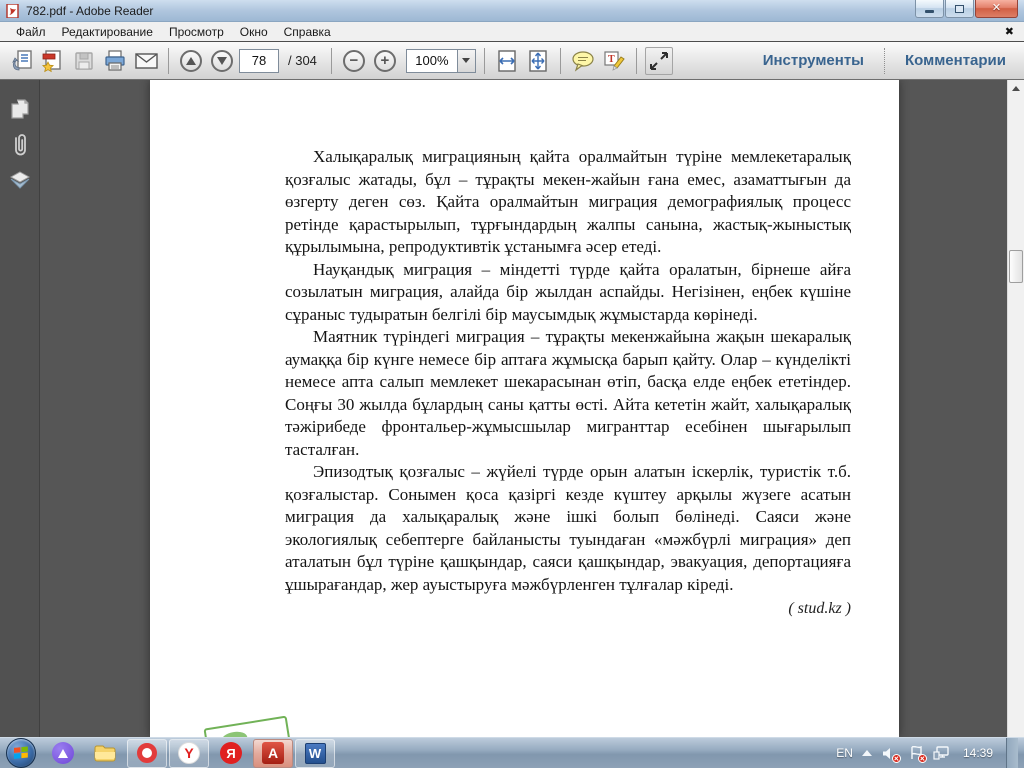  What do you see at coordinates (1012, 752) in the screenshot?
I see `show-desktop-button` at bounding box center [1012, 752].